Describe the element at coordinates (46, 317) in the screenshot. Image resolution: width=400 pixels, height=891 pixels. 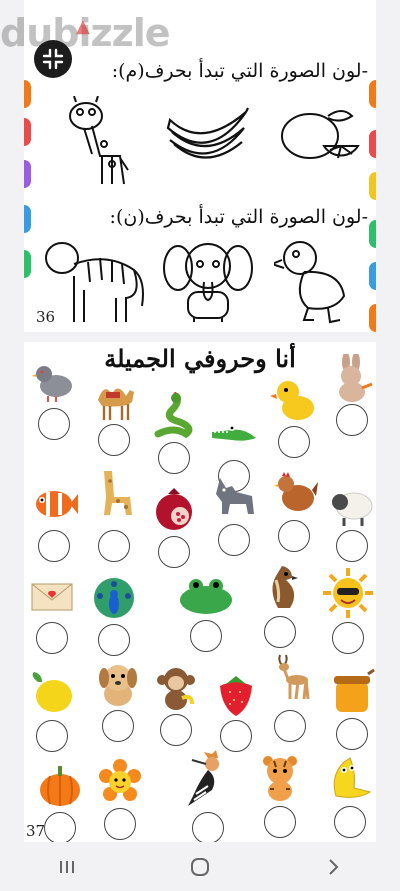
I see `page-number: 36` at that location.